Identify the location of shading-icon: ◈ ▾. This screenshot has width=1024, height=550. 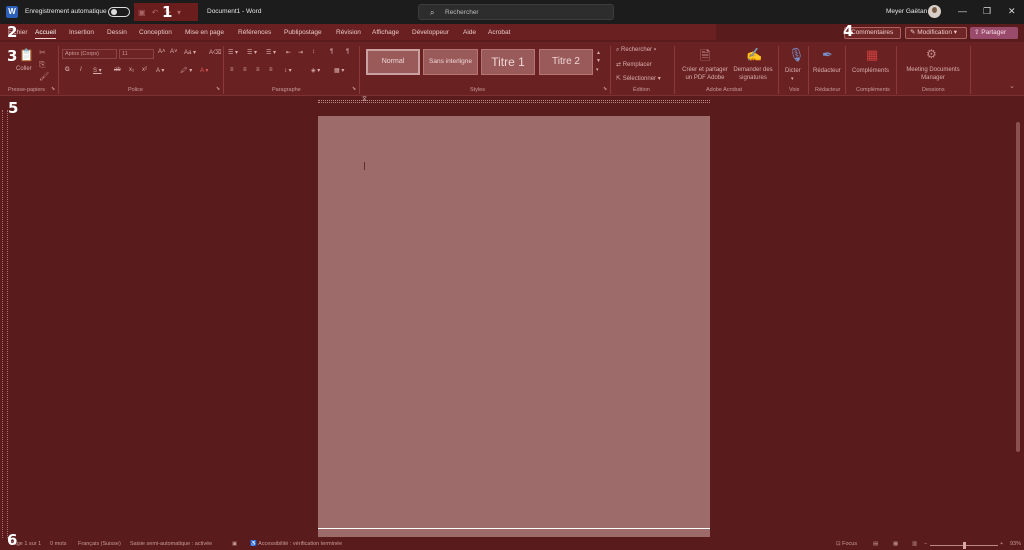
(315, 70).